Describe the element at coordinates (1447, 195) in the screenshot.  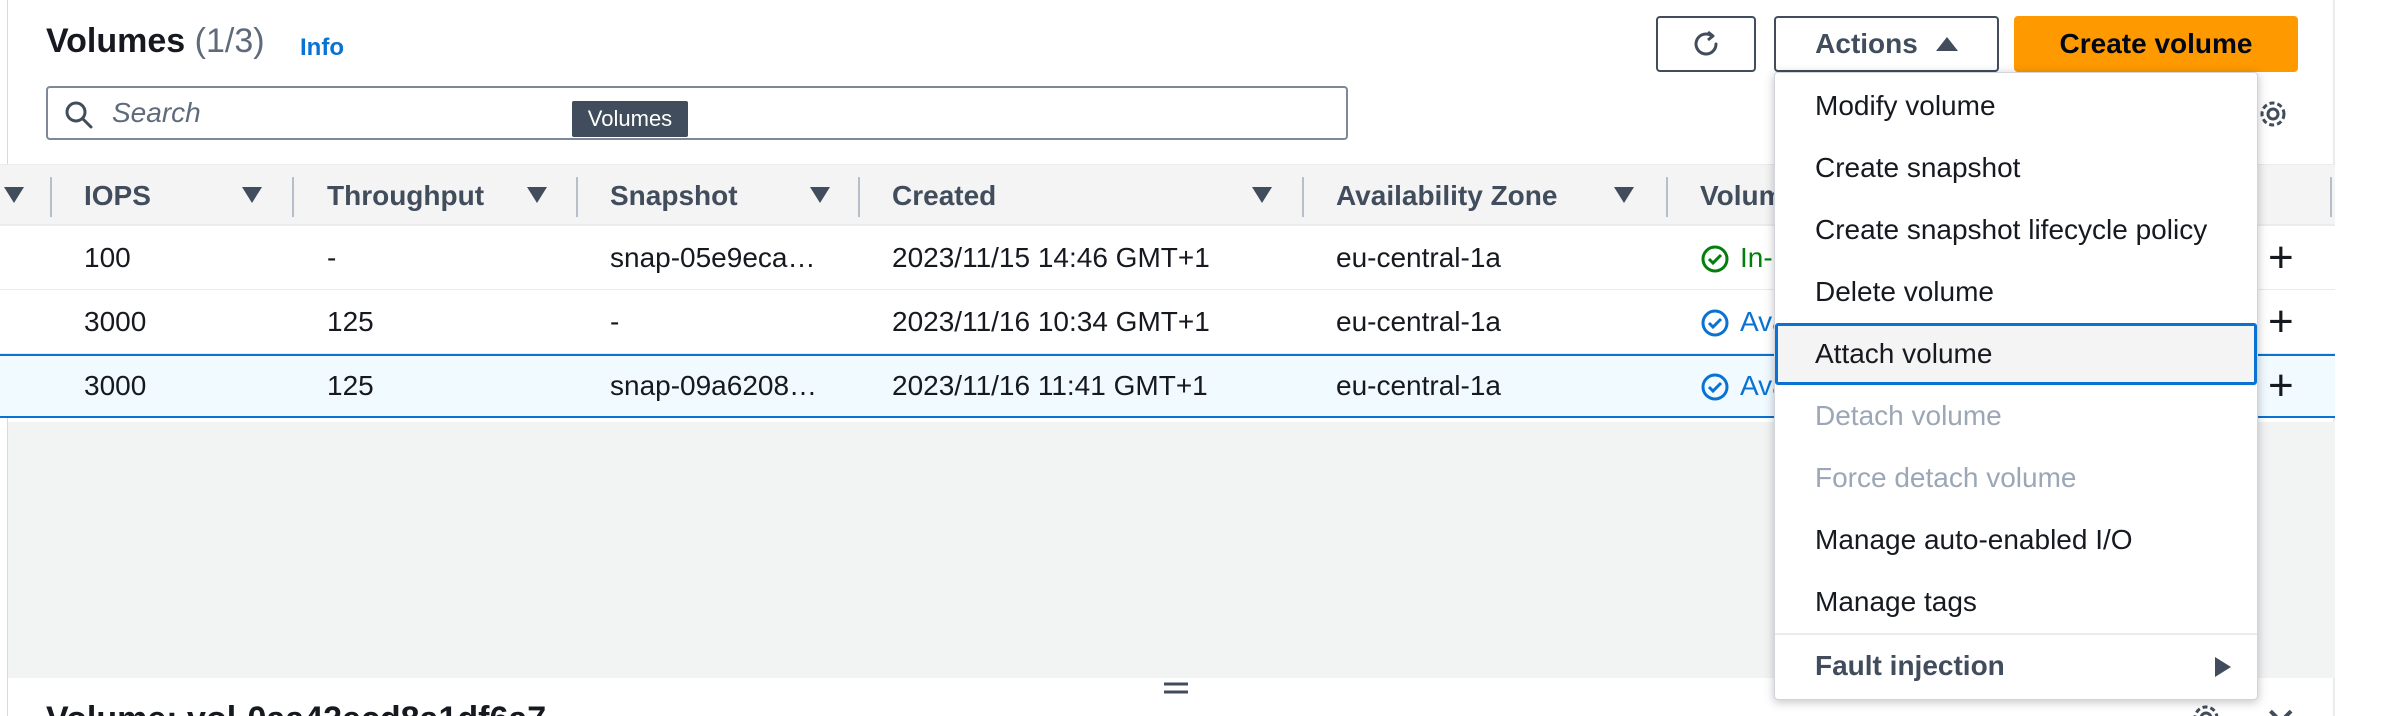
I see `col-zone-label: Availability Zone` at that location.